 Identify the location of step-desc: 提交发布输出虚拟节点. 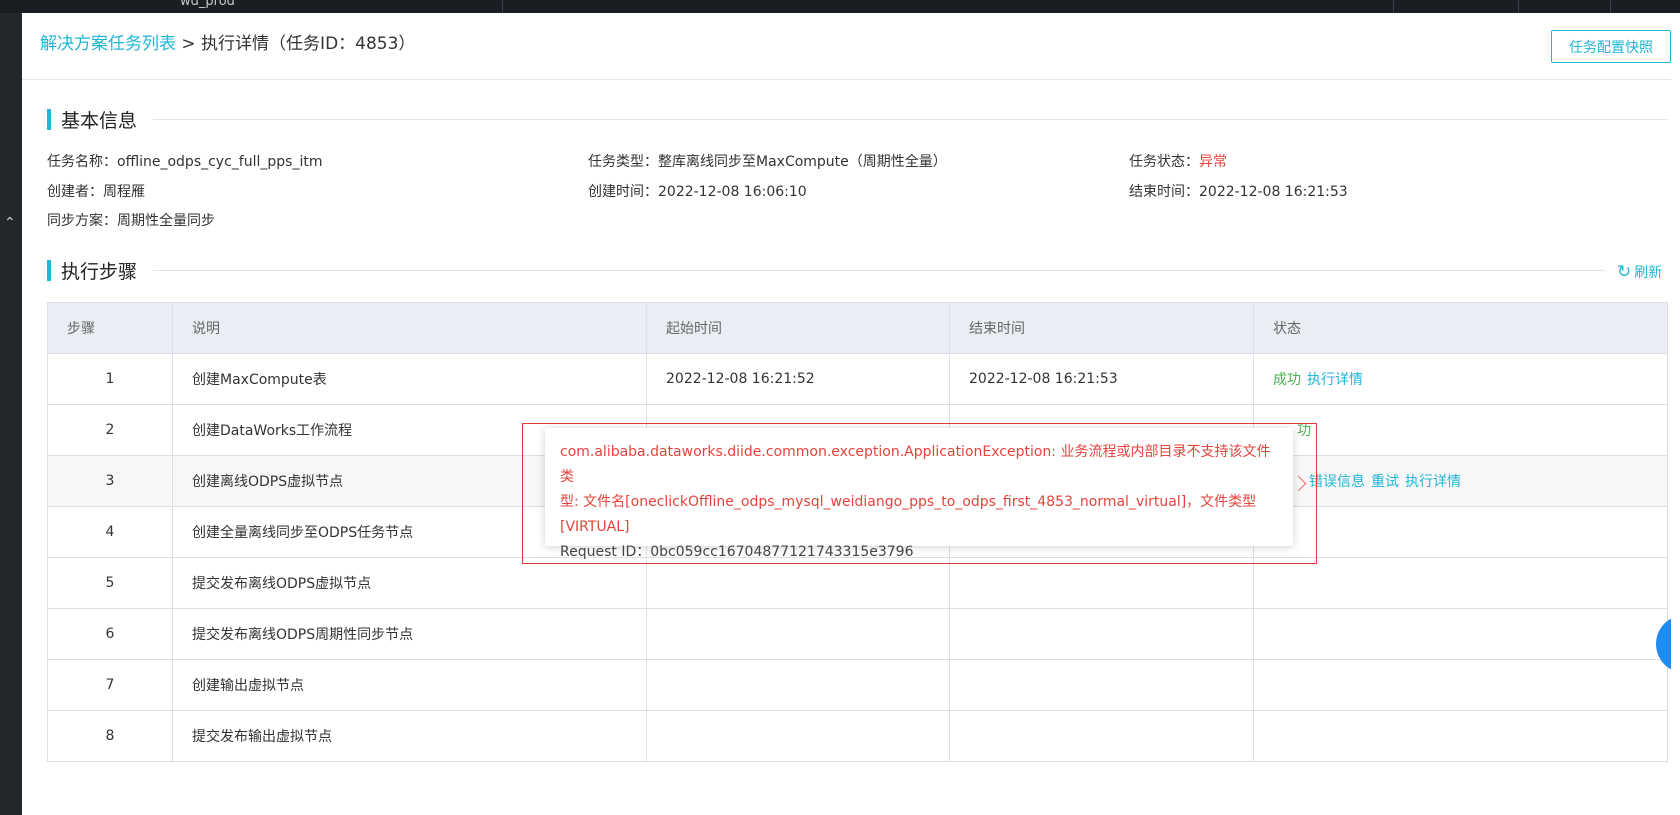
(409, 736).